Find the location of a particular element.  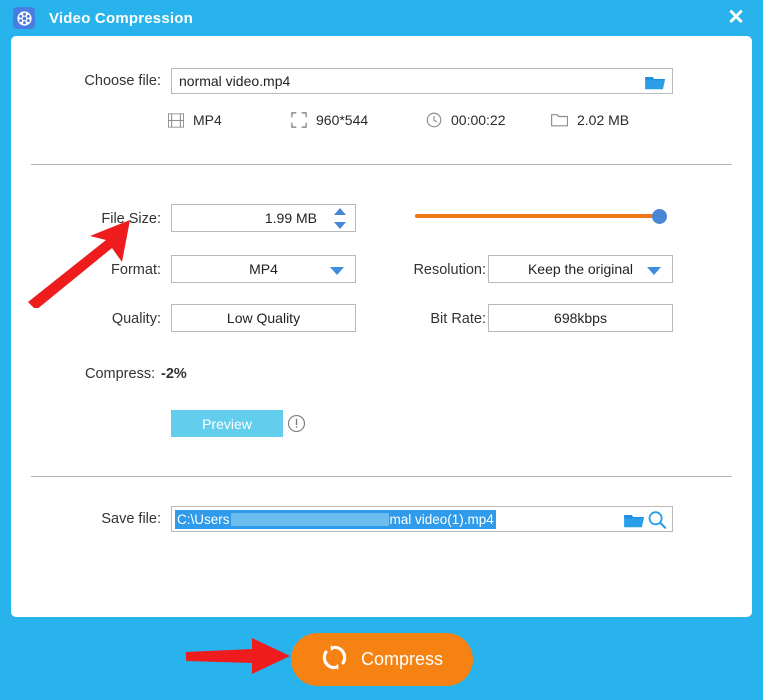

file-size-slider is located at coordinates (544, 216).